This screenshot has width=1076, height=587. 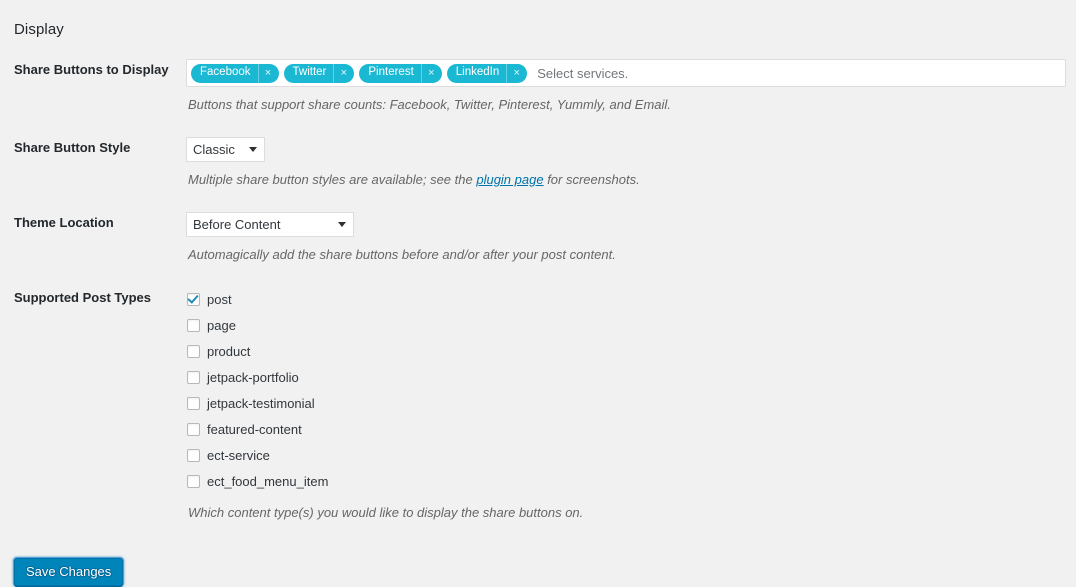 I want to click on share-services-placeholder: Select services., so click(x=580, y=73).